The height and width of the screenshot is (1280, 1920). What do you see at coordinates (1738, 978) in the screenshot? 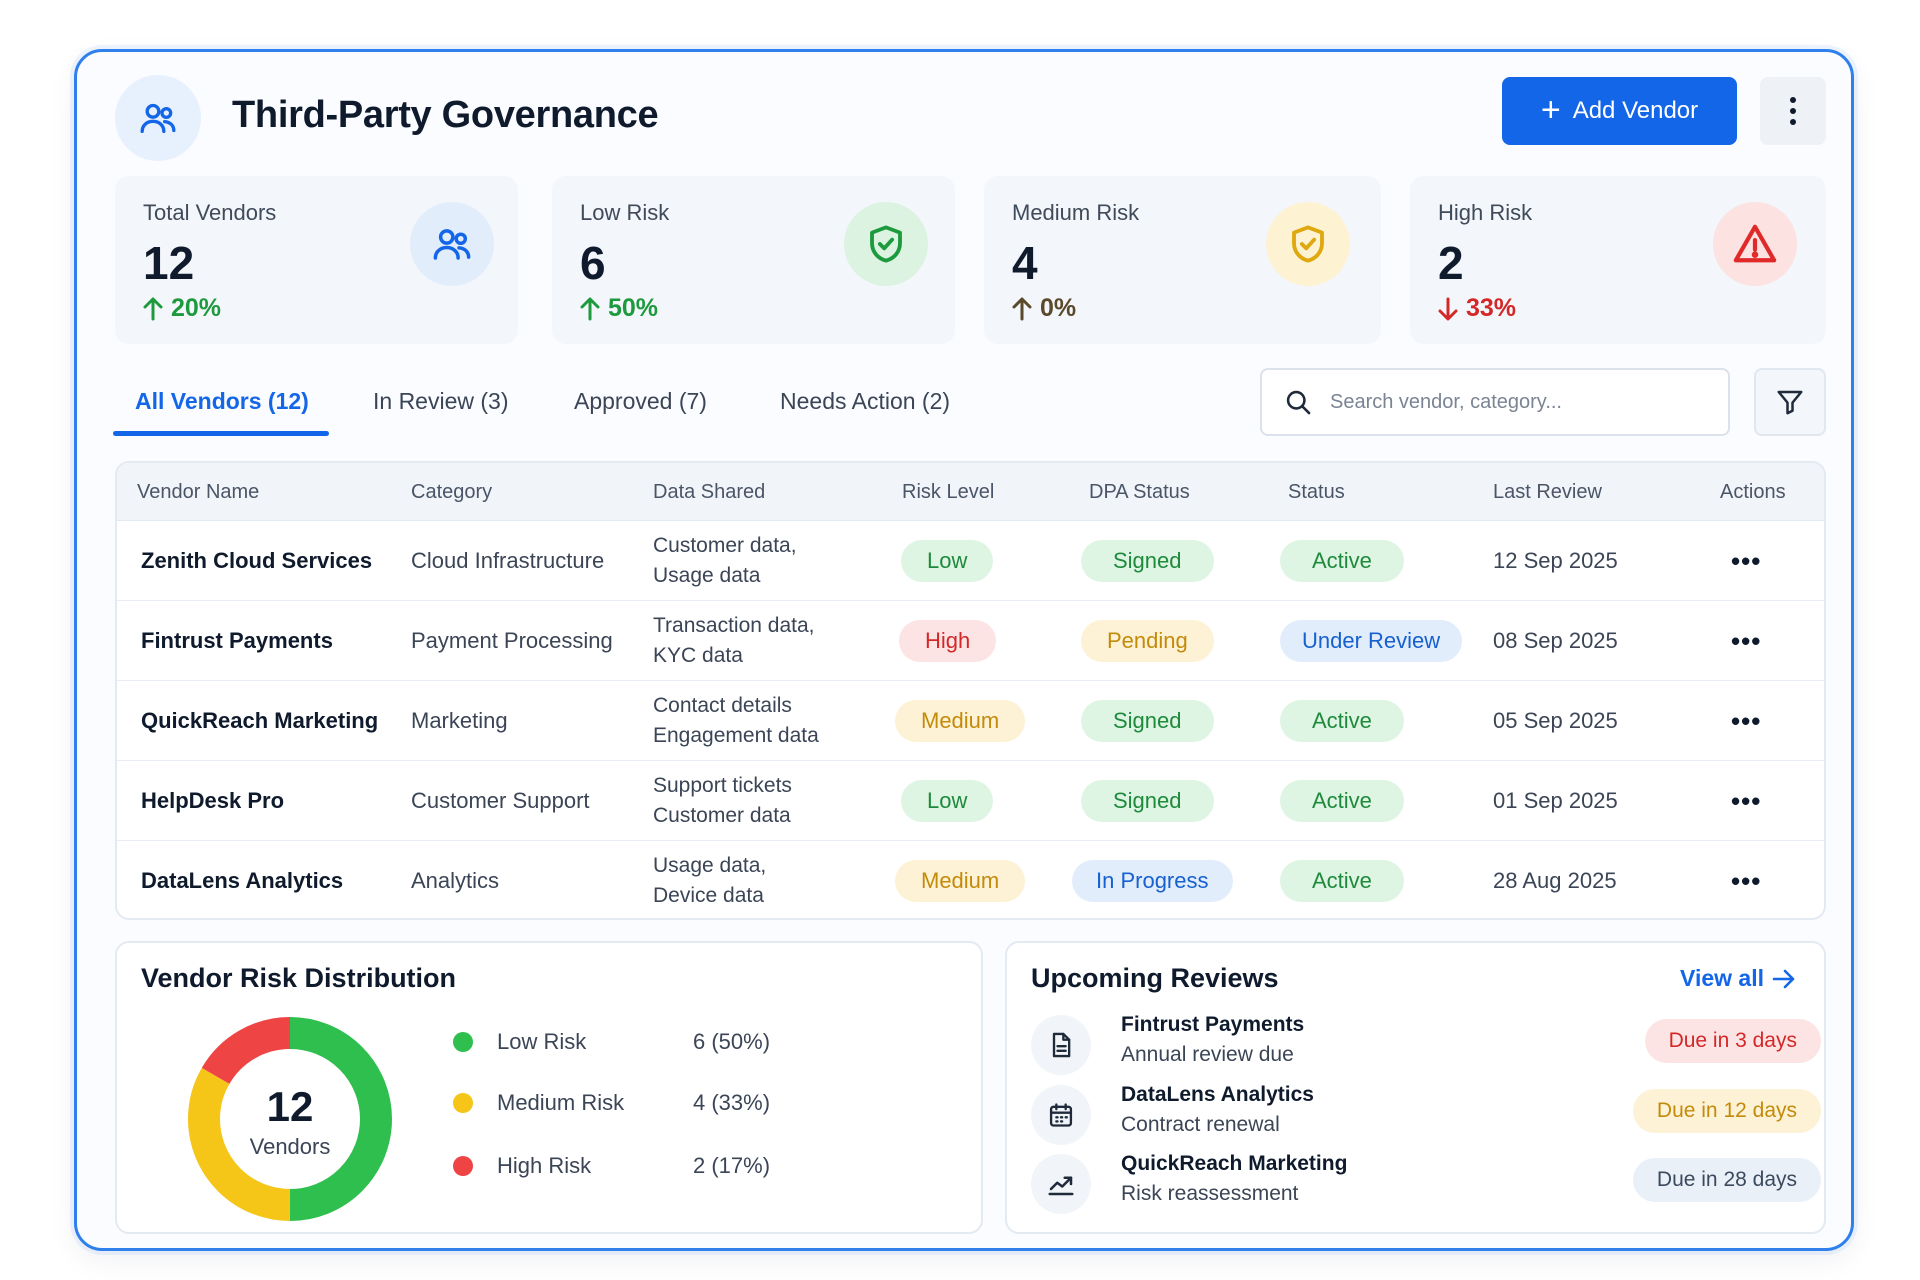
I see `view-all-link: View all` at bounding box center [1738, 978].